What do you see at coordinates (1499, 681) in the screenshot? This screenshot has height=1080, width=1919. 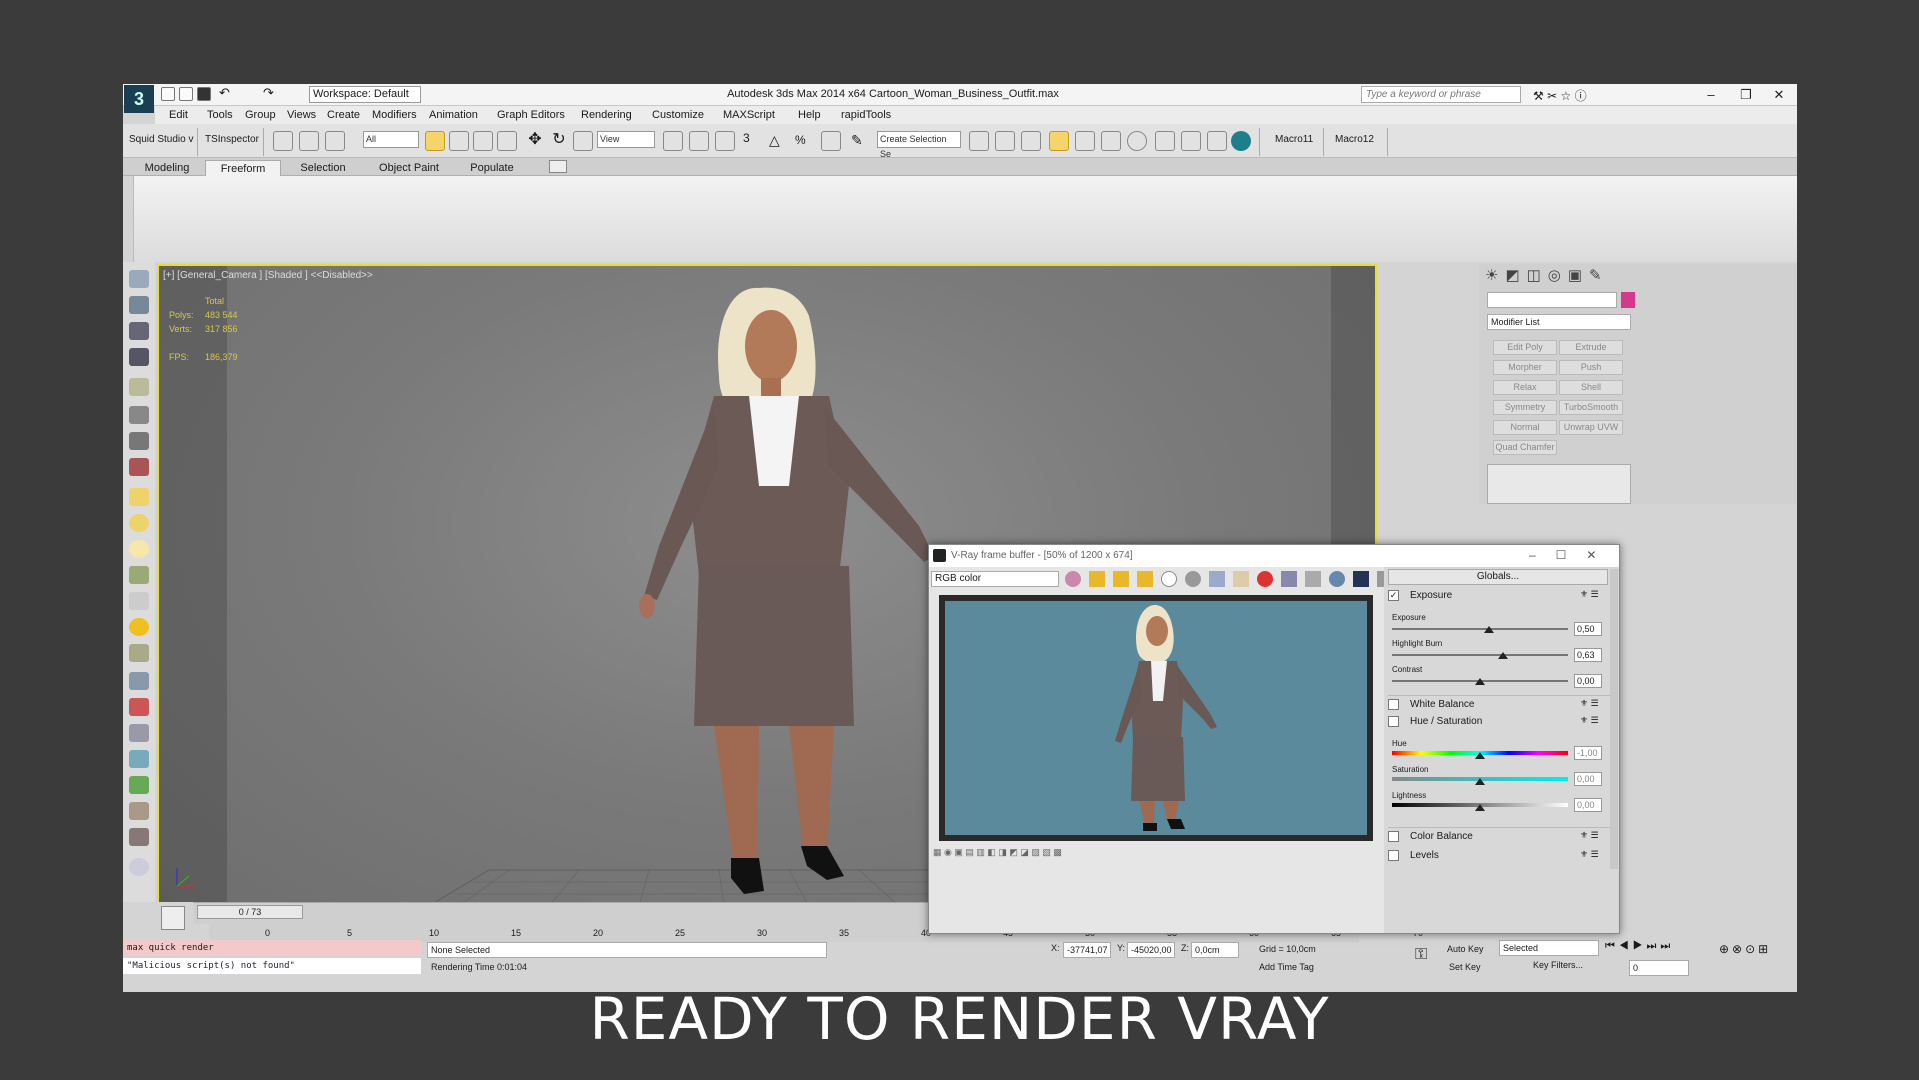 I see `contrast-slider: 0,00` at bounding box center [1499, 681].